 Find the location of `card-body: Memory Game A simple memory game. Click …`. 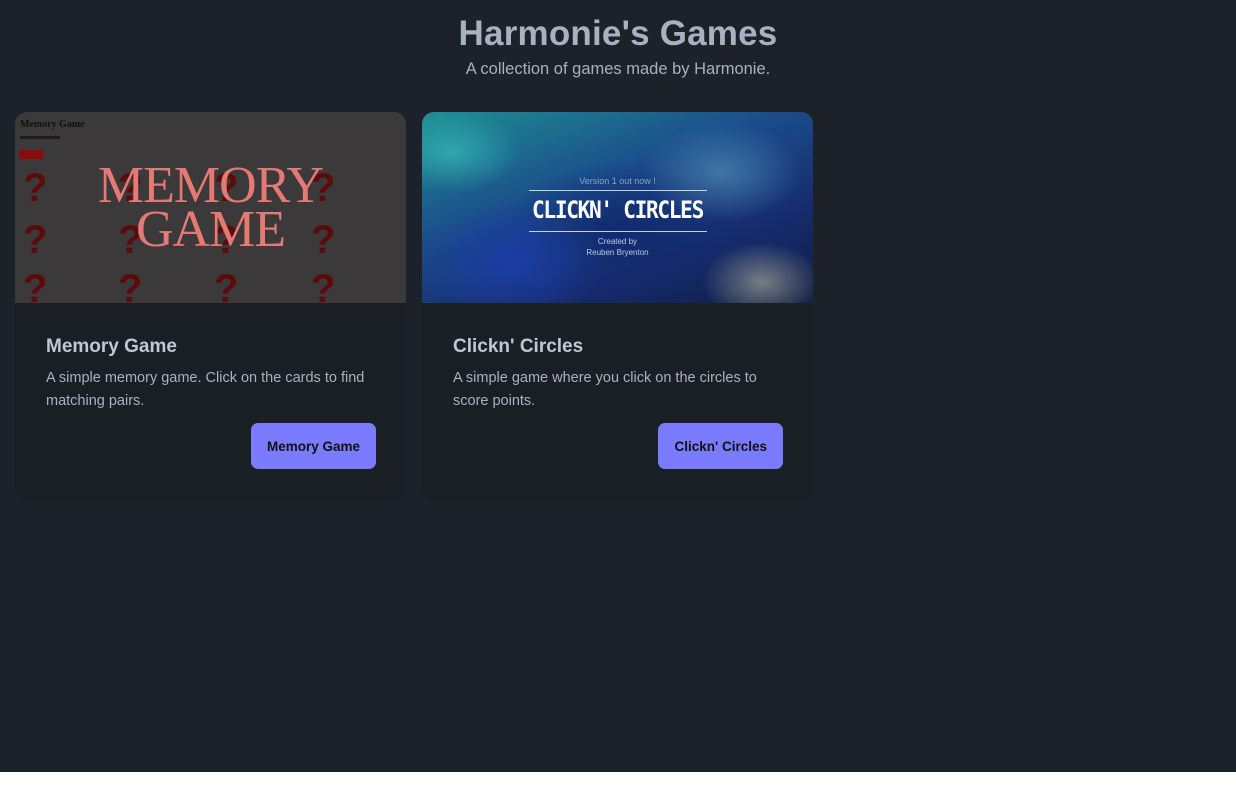

card-body: Memory Game A simple memory game. Click … is located at coordinates (211, 373).